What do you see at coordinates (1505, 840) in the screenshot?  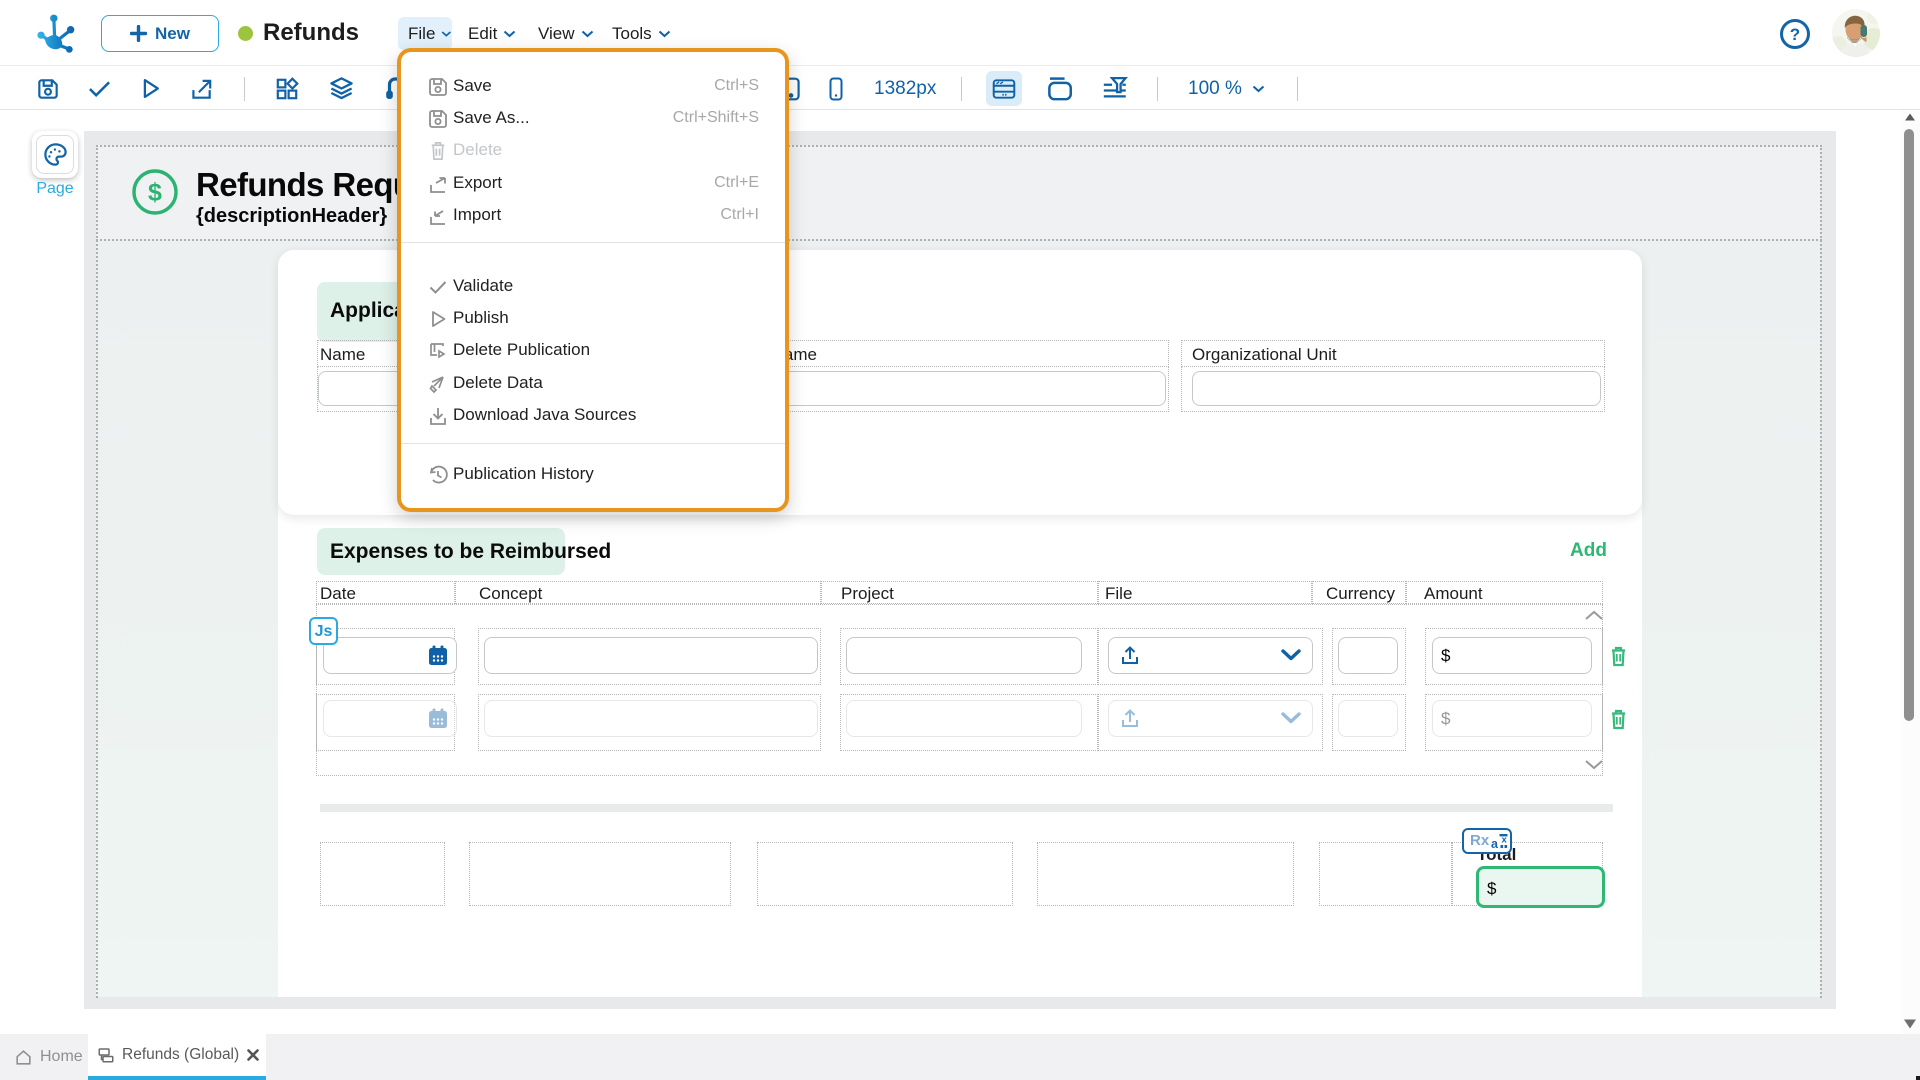 I see `svg-text: x` at bounding box center [1505, 840].